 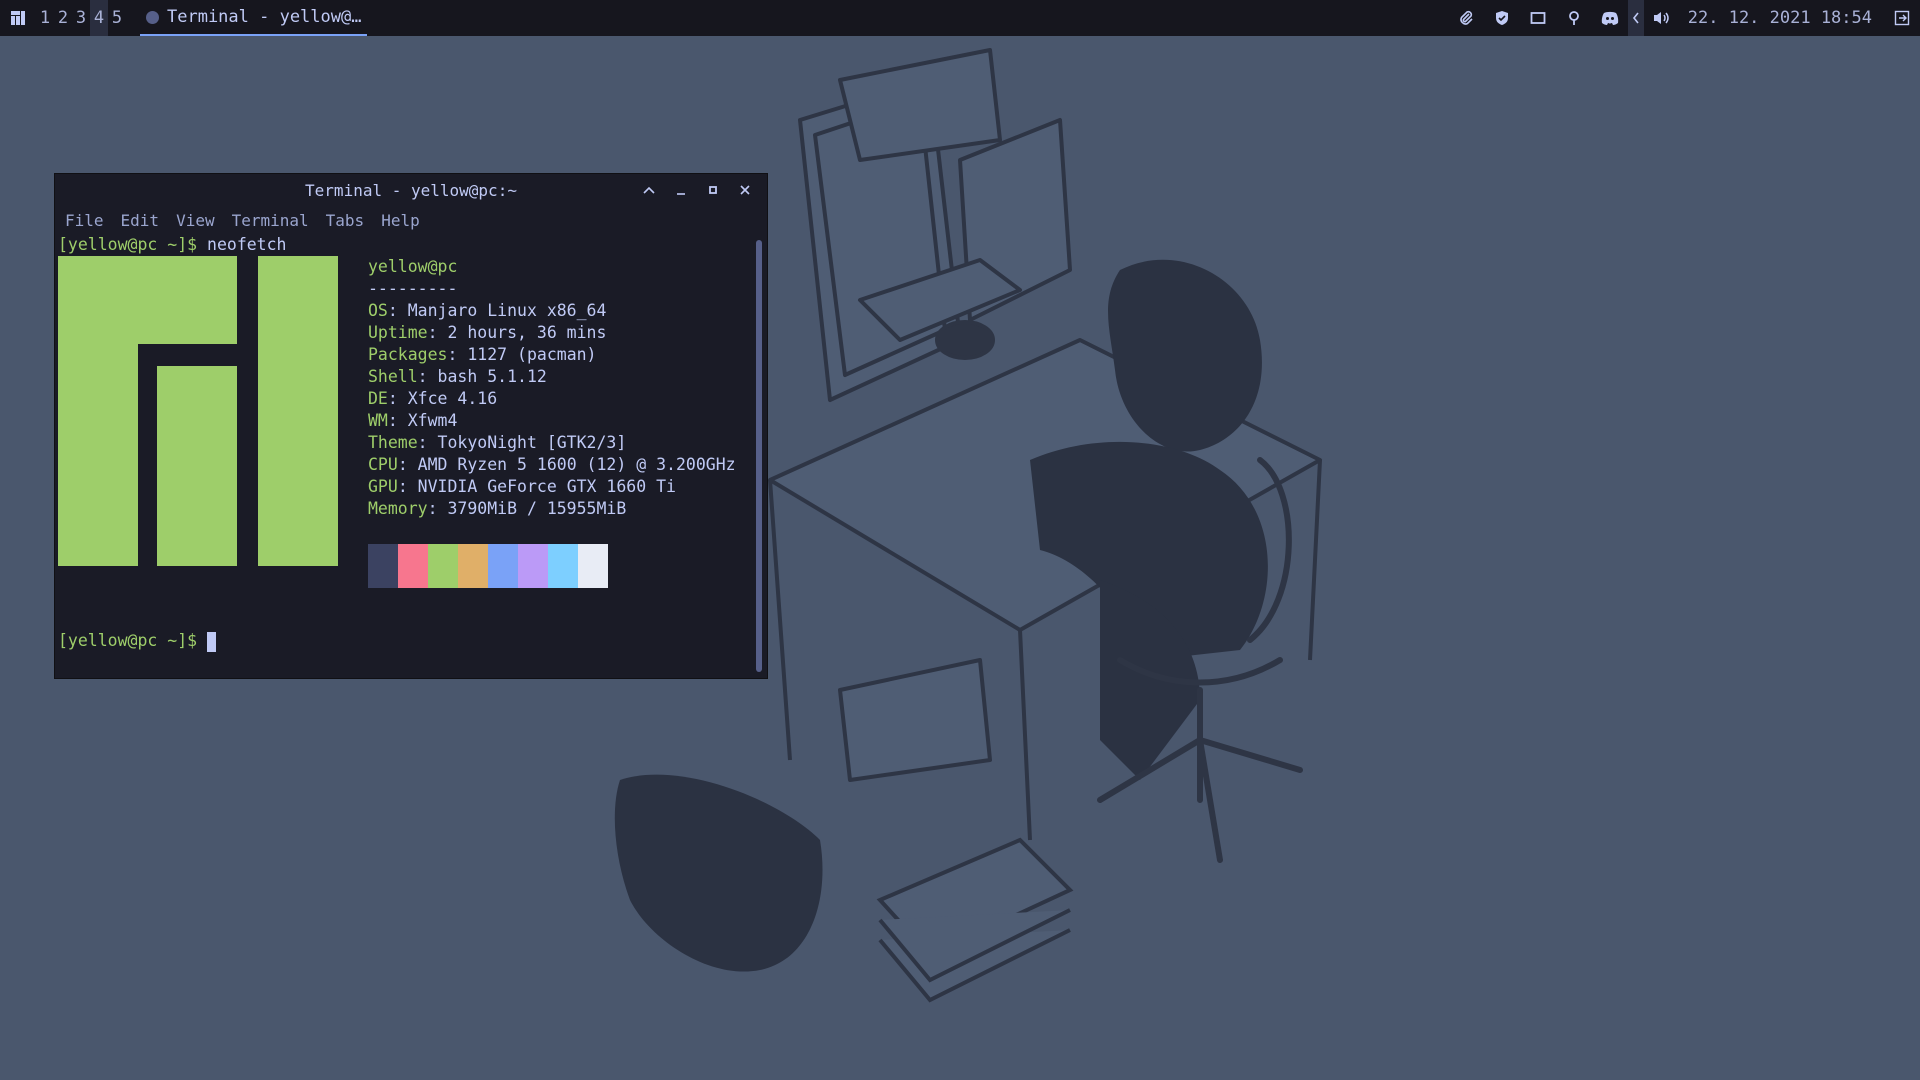 I want to click on info-value: : Xfwm4, so click(x=422, y=420).